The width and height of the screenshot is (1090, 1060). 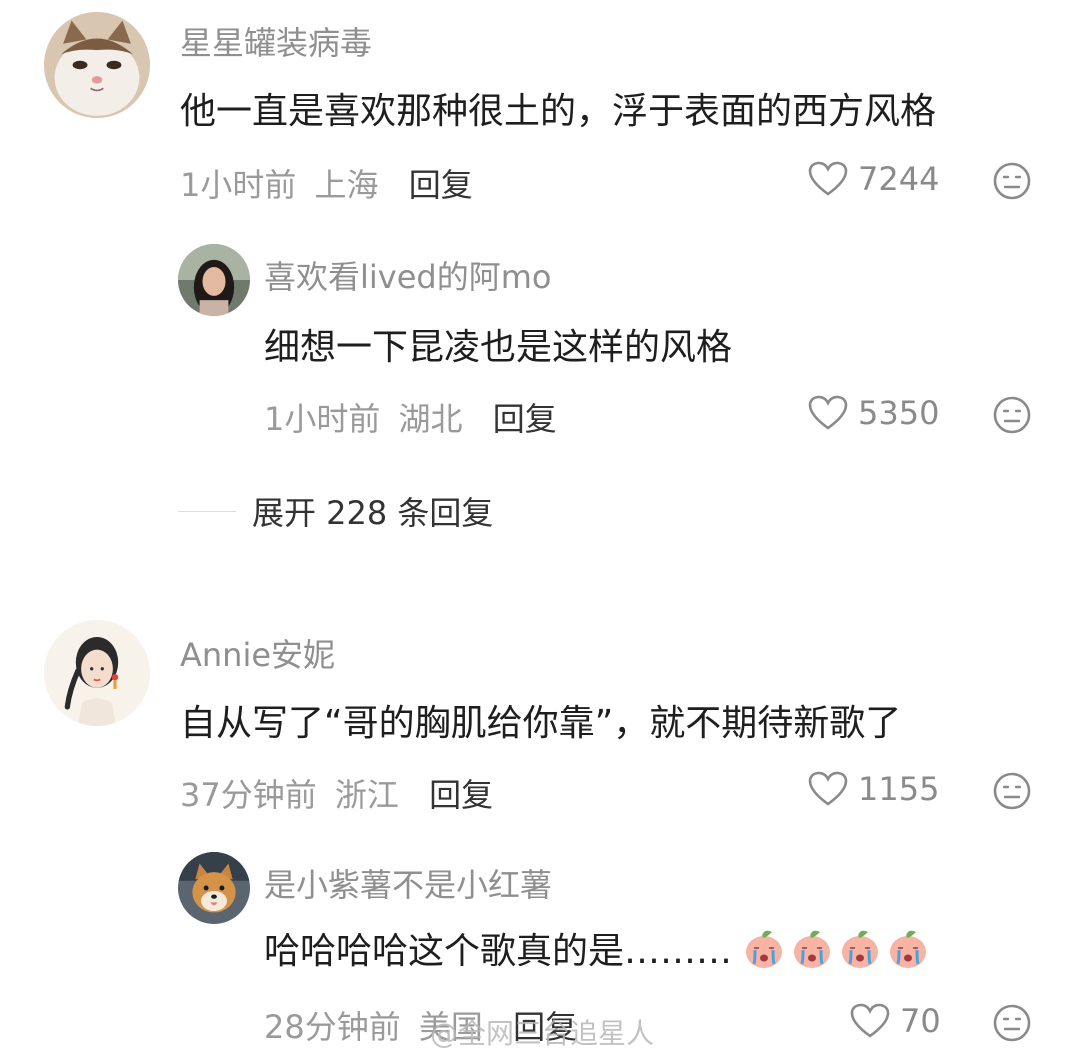 I want to click on username: Annie安妮, so click(x=257, y=653).